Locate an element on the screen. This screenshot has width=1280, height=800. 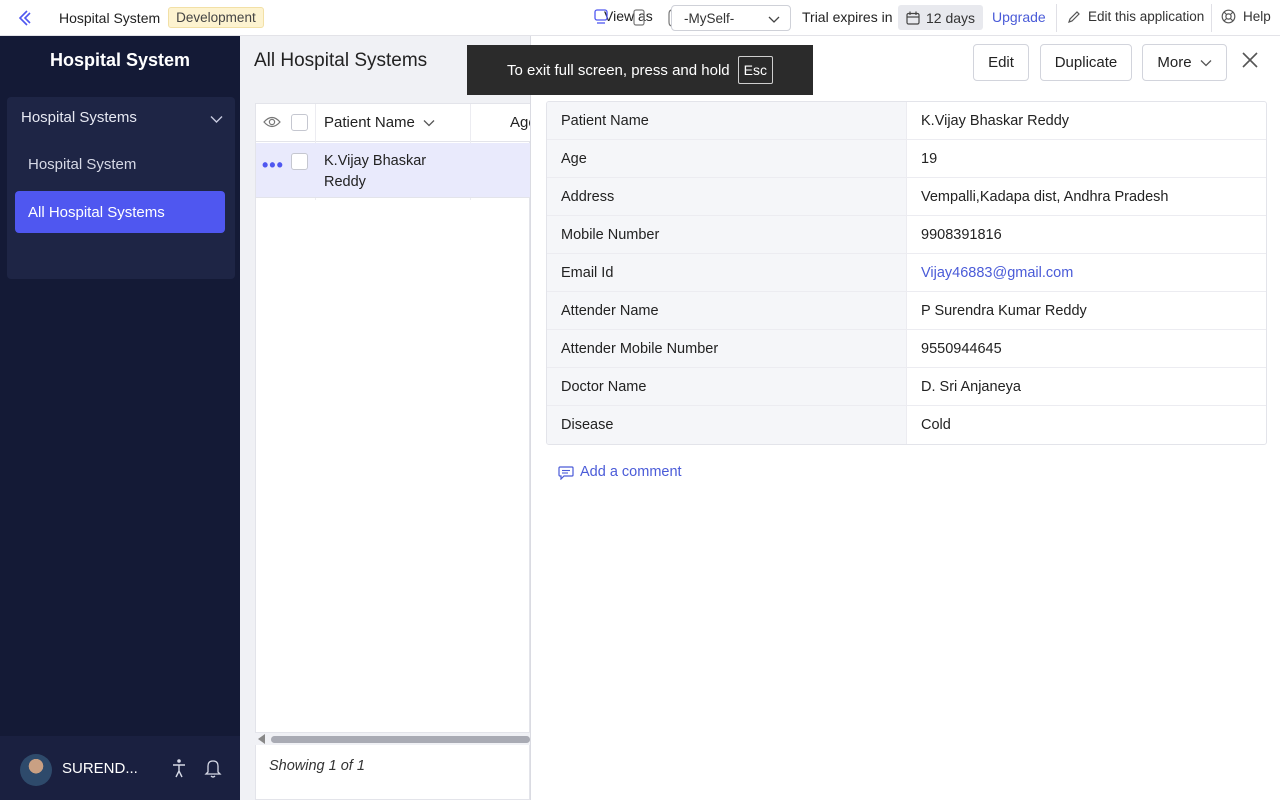
eye-icon is located at coordinates (272, 122).